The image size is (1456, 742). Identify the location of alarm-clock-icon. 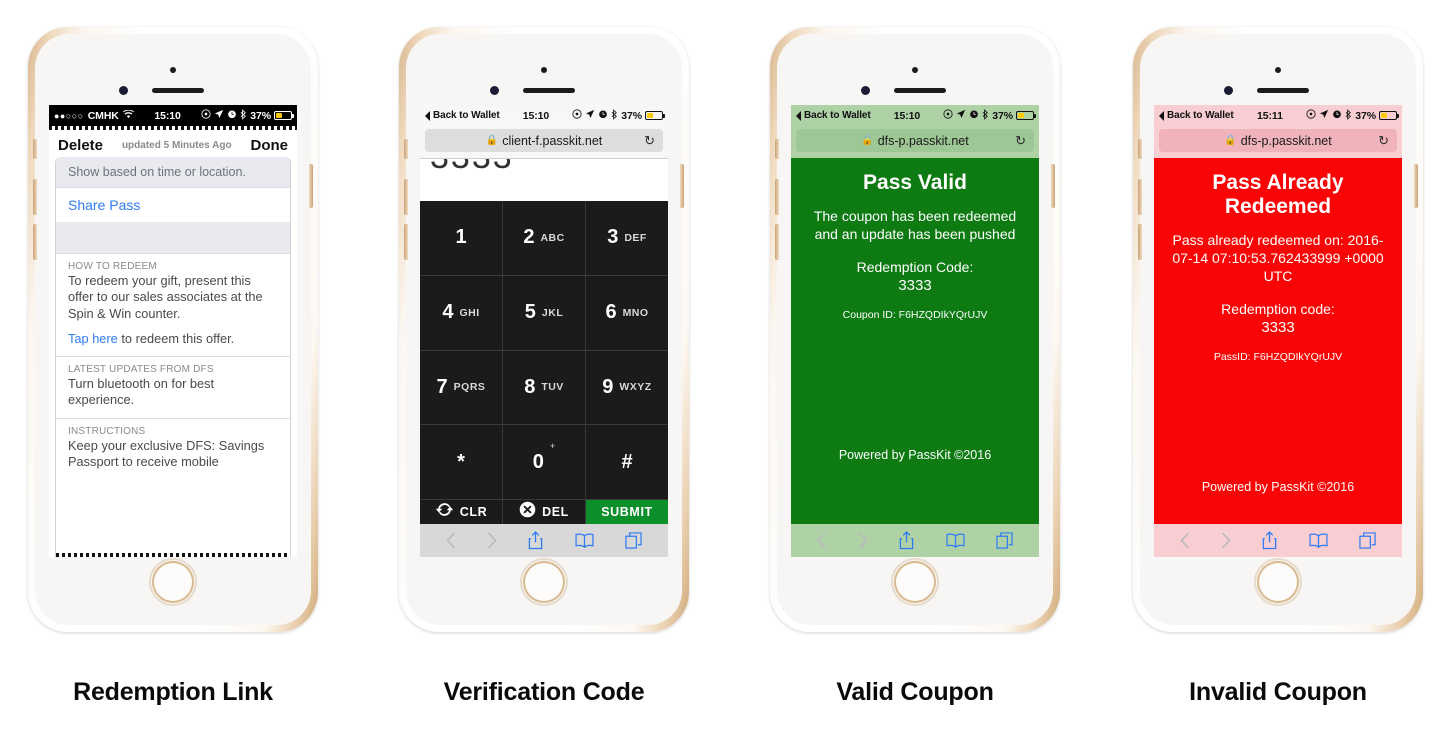
(232, 115).